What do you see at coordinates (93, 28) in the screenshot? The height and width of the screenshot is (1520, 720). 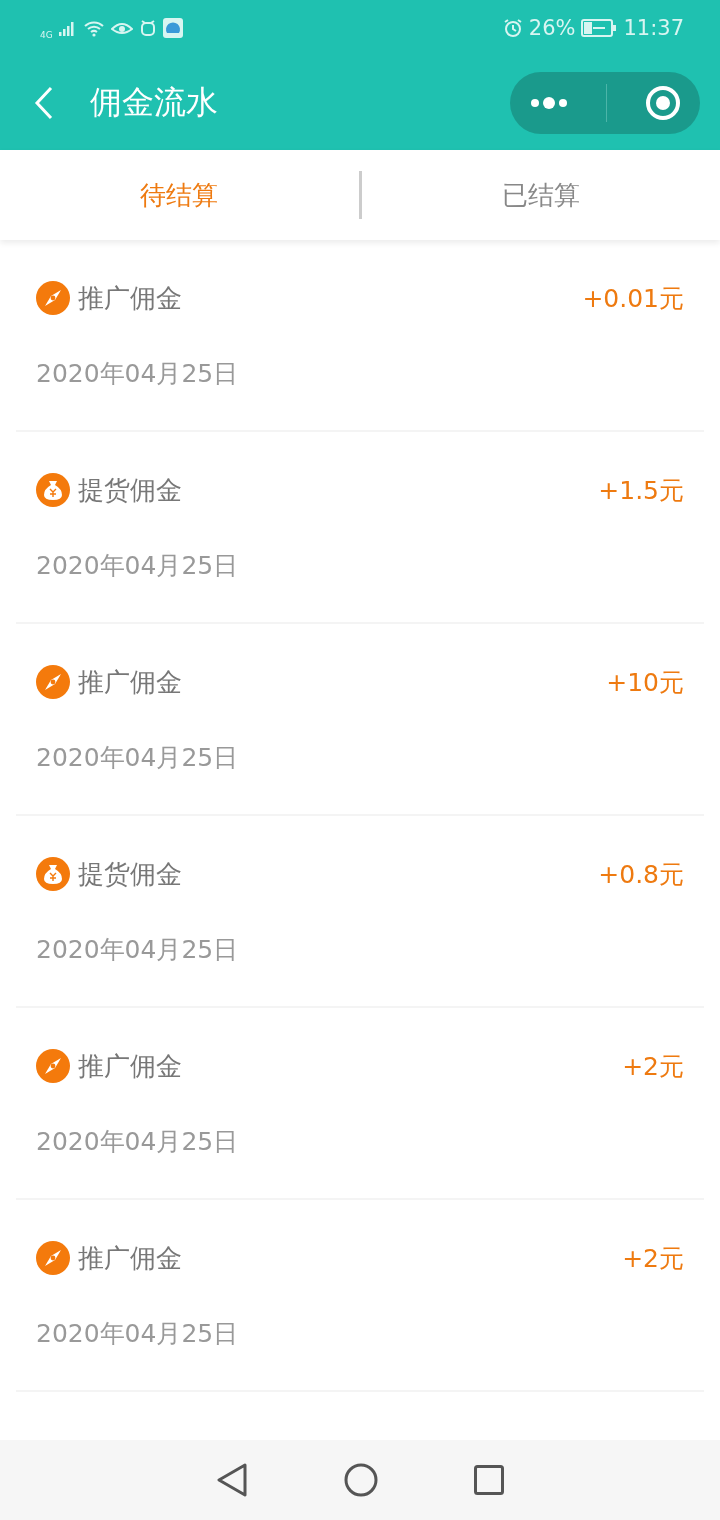 I see `wifi-icon` at bounding box center [93, 28].